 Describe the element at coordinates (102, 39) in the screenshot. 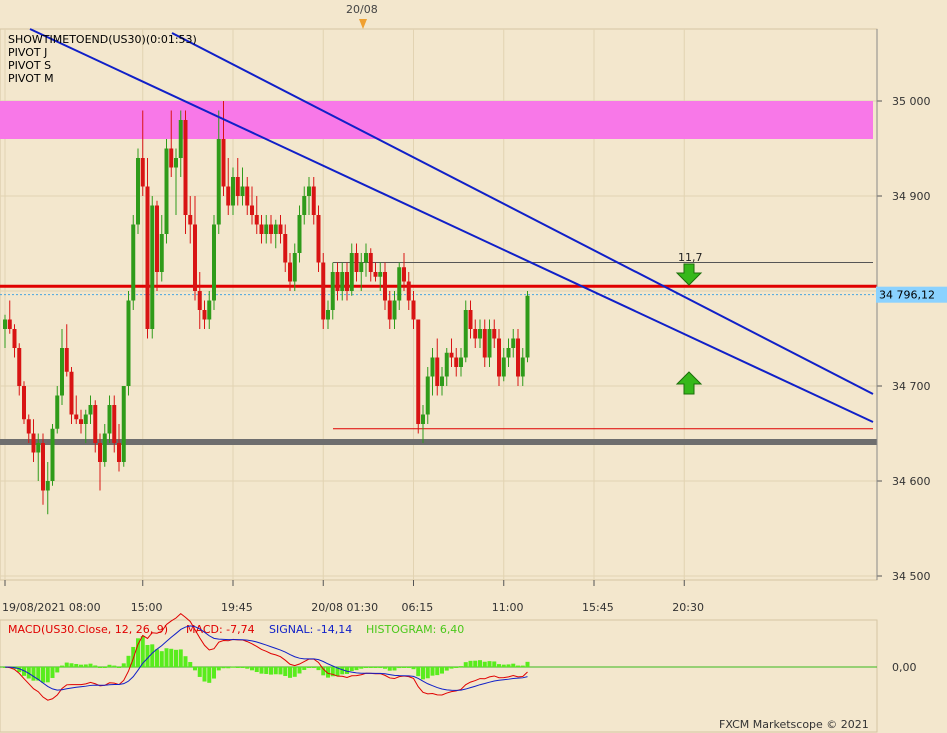

I see `indicator-label: SHOWTIMETOEND(US30)(0:01:53)` at that location.